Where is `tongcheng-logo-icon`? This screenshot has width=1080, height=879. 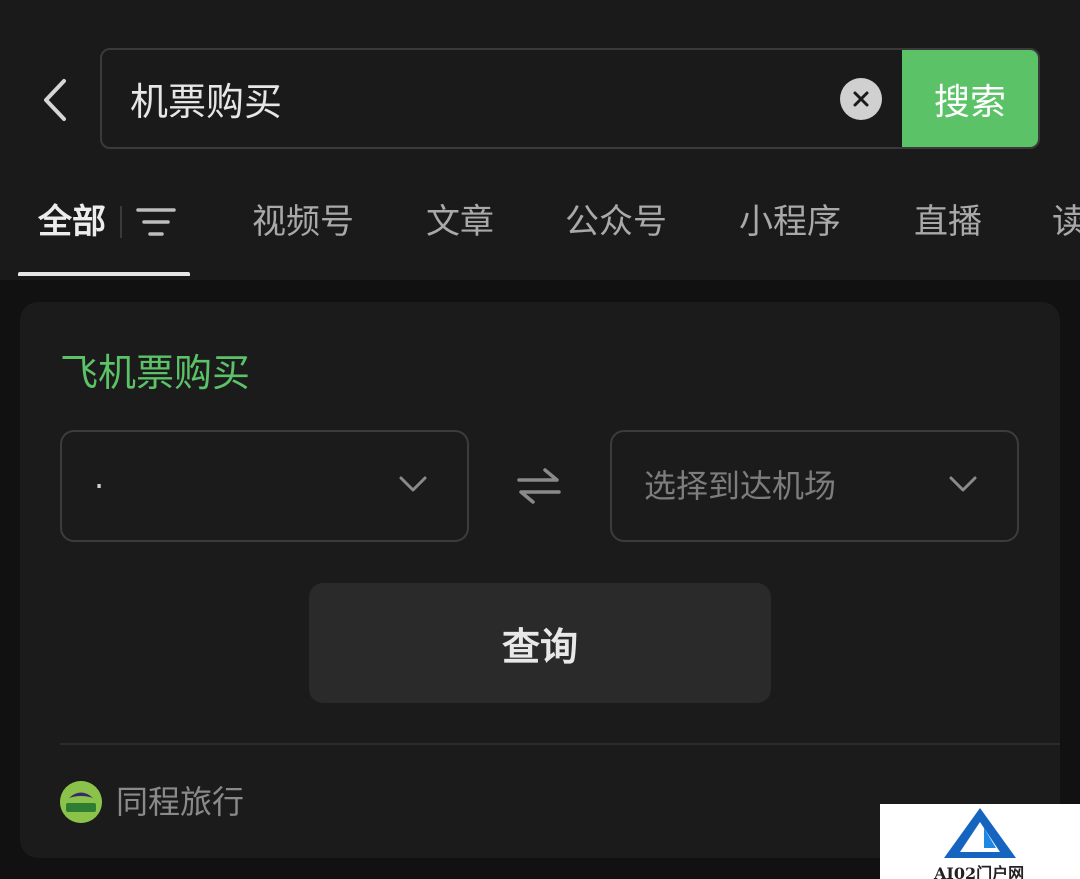
tongcheng-logo-icon is located at coordinates (81, 802).